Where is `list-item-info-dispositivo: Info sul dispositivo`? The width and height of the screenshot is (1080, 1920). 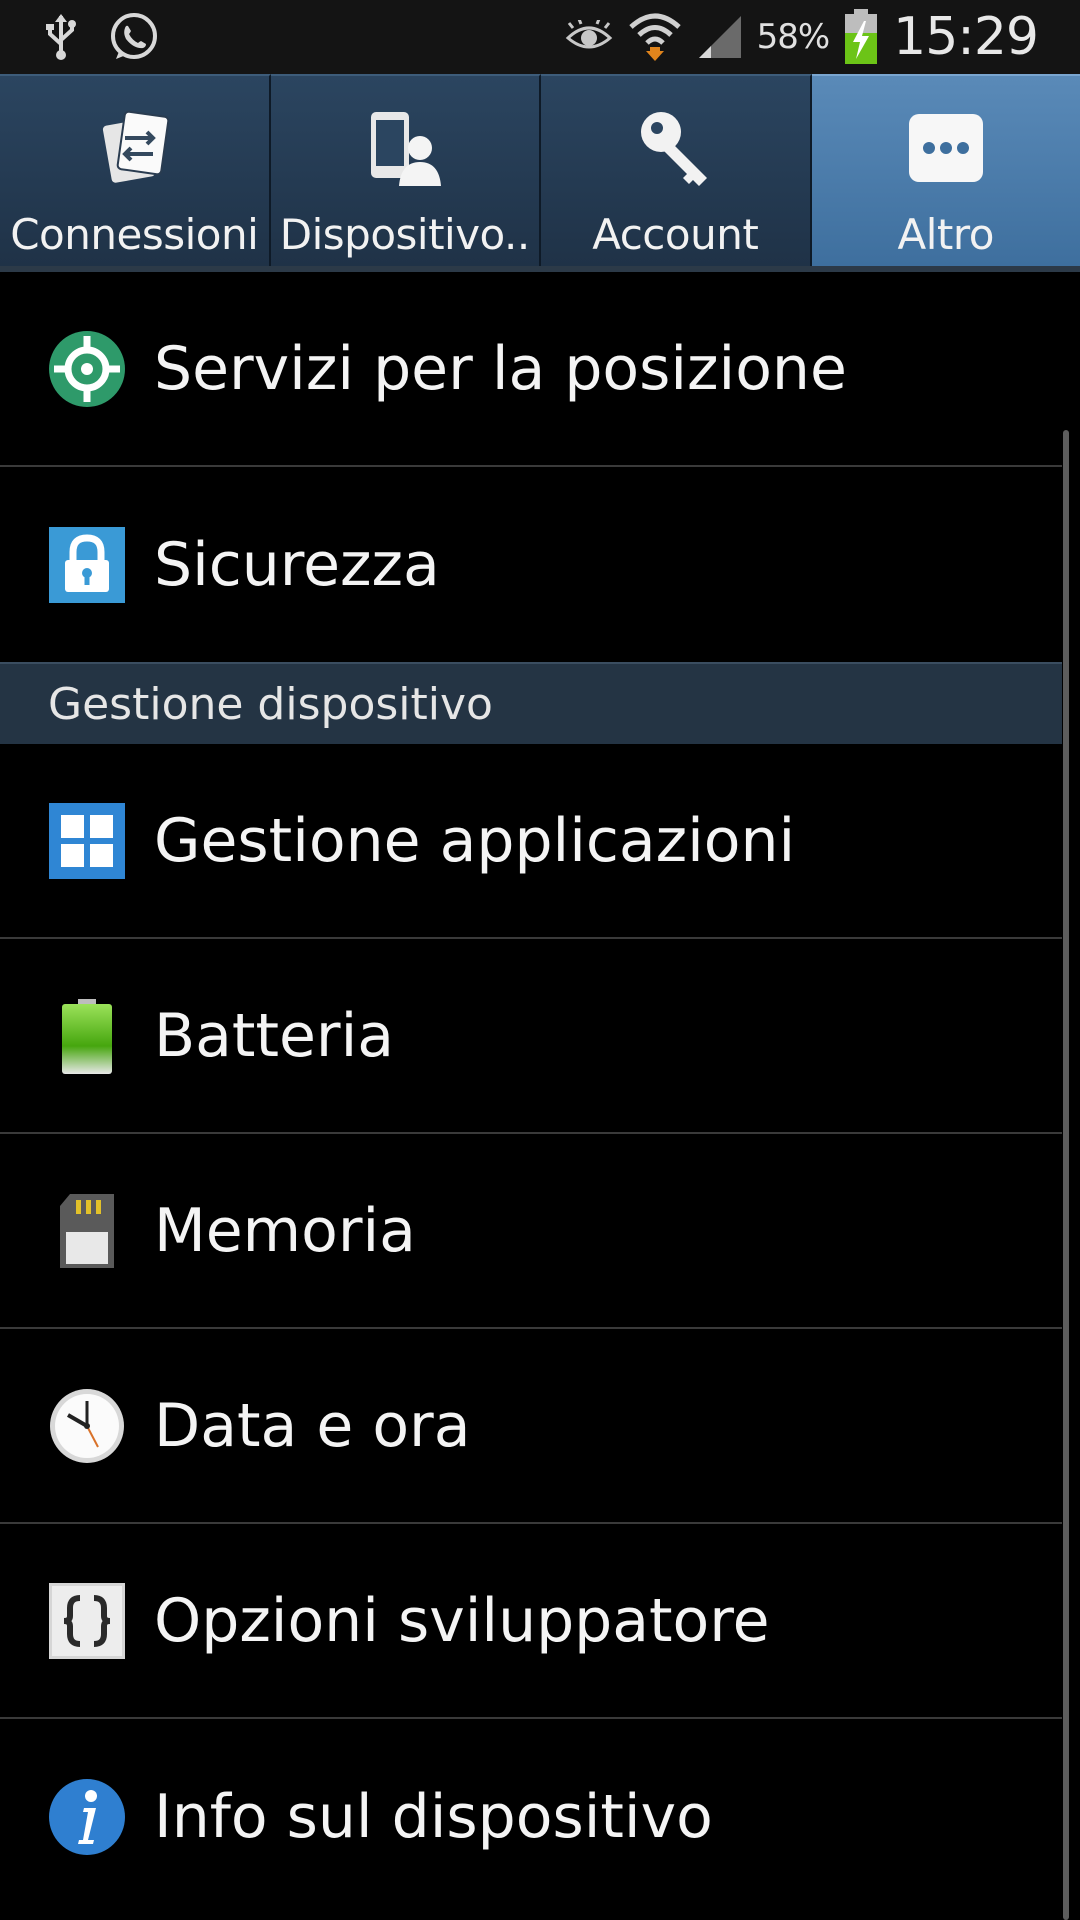
list-item-info-dispositivo: Info sul dispositivo is located at coordinates (531, 1816).